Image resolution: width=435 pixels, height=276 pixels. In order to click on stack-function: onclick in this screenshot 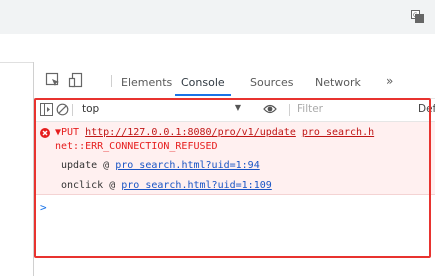, I will do `click(82, 185)`.